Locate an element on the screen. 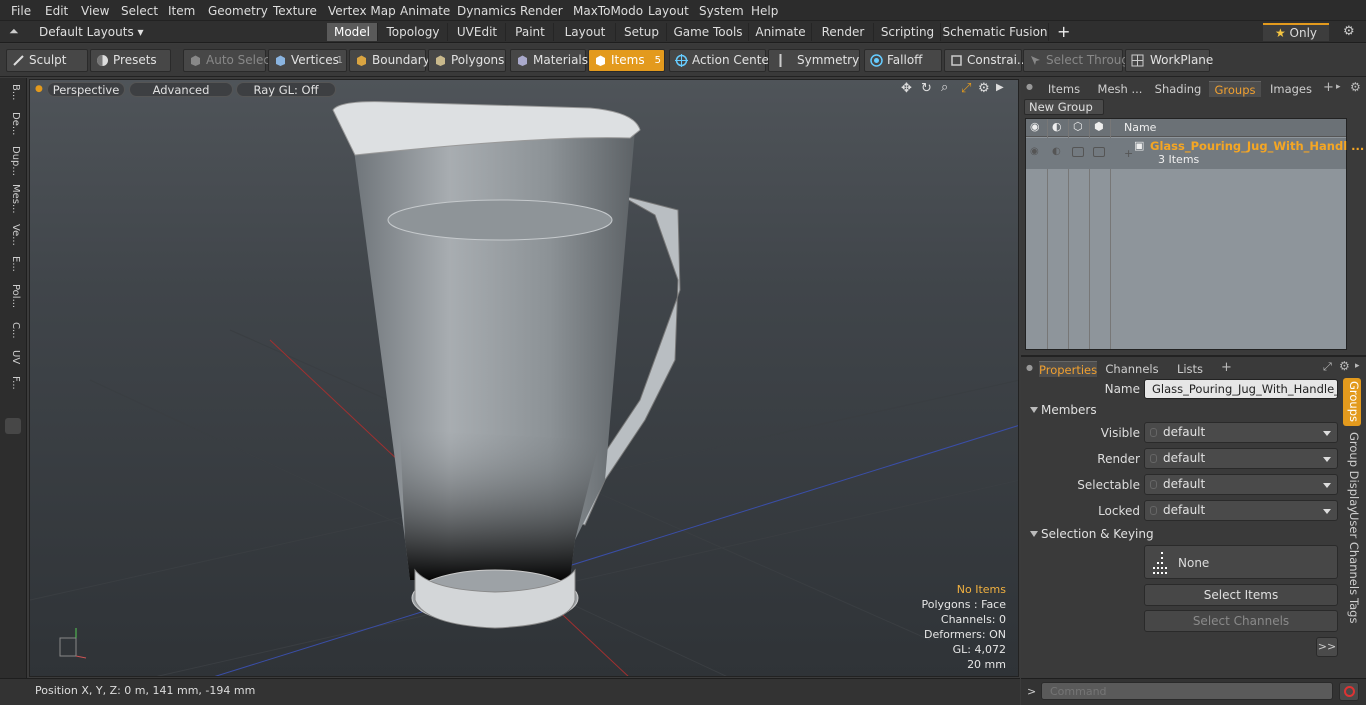 Image resolution: width=1366 pixels, height=705 pixels. expand-icon: + is located at coordinates (1128, 153).